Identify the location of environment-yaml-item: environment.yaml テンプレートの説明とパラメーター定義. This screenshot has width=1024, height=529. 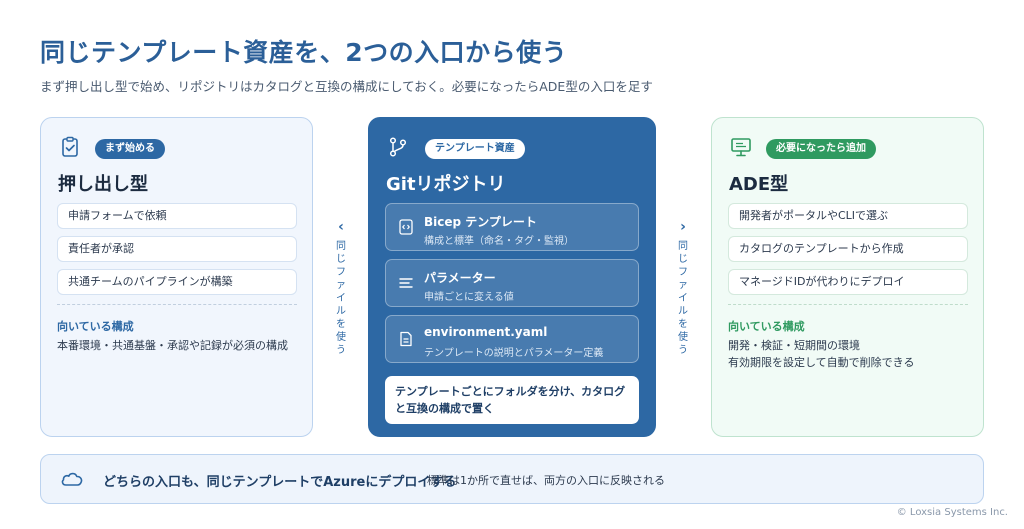
(512, 339).